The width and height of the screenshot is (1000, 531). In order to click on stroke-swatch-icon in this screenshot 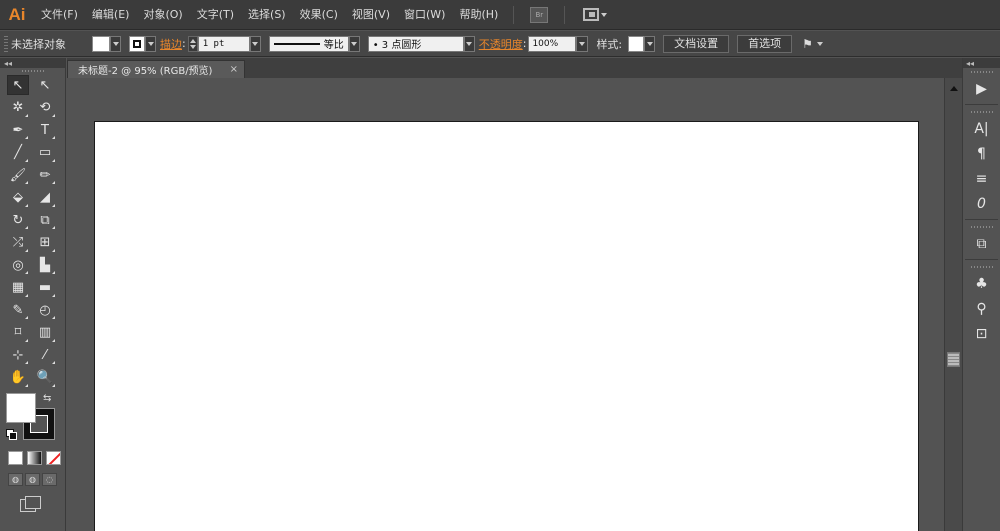, I will do `click(137, 43)`.